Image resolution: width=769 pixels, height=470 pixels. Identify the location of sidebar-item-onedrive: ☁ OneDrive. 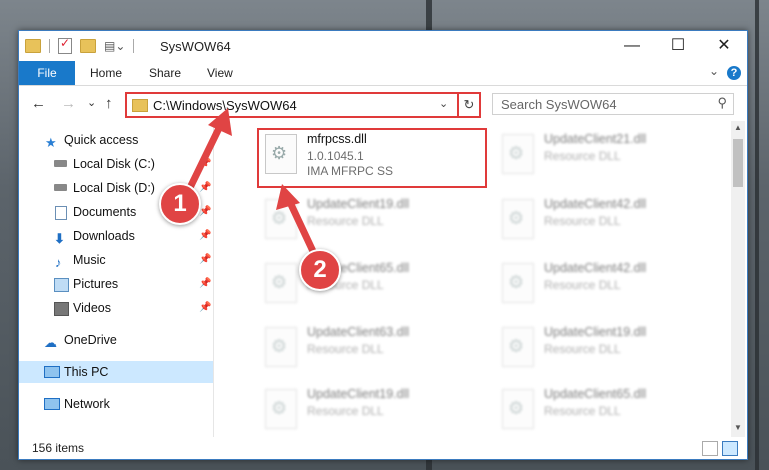
(116, 340).